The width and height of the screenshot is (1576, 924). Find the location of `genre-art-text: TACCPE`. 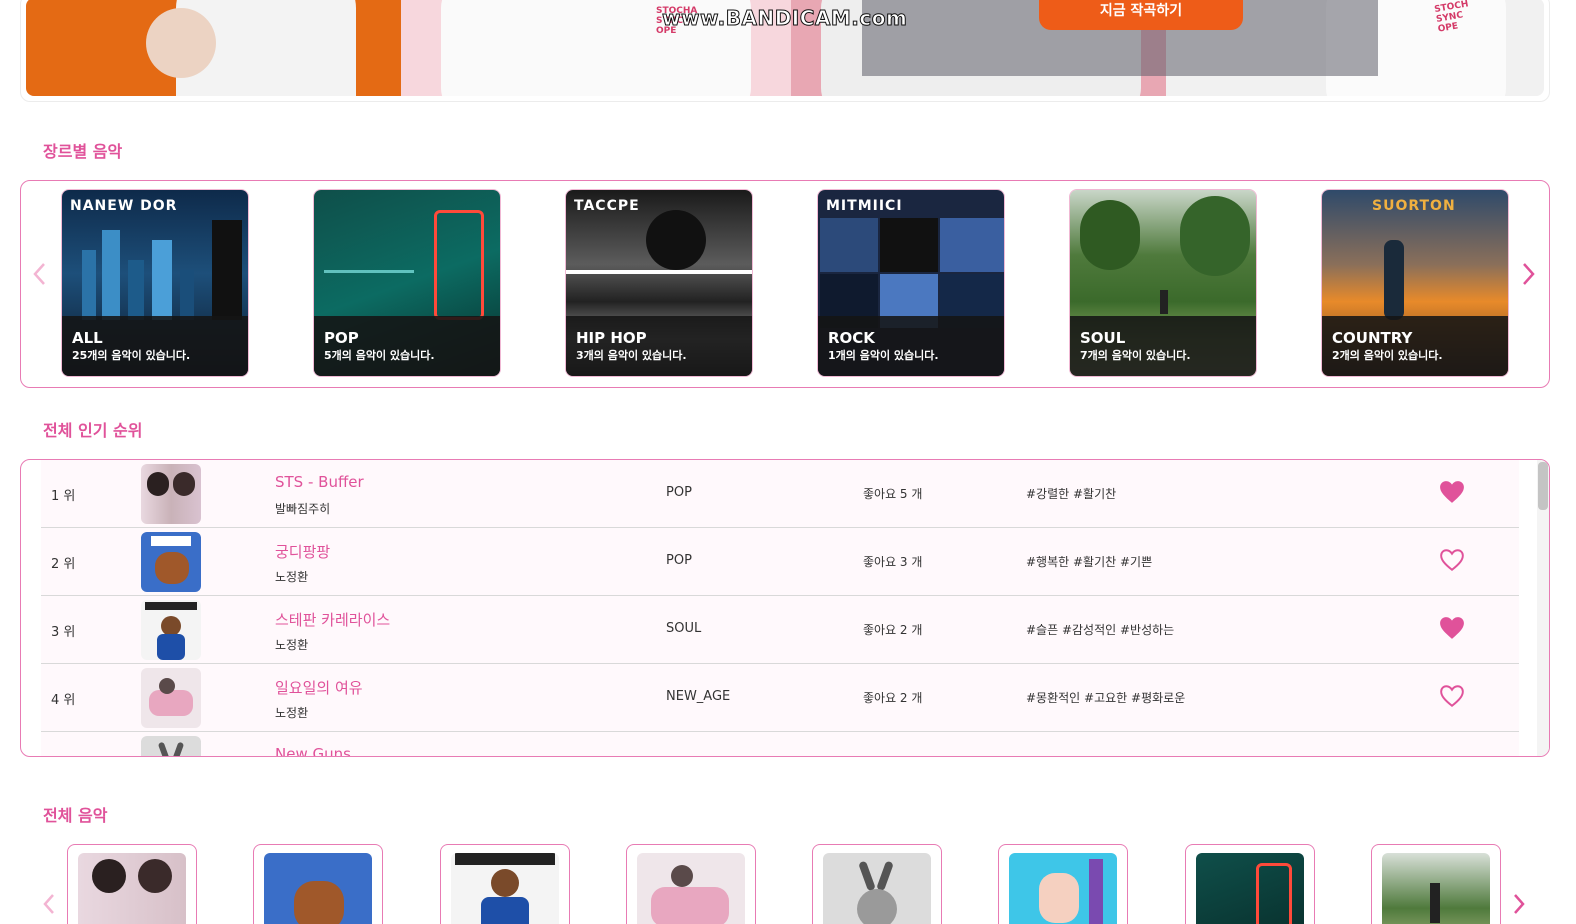

genre-art-text: TACCPE is located at coordinates (607, 206).